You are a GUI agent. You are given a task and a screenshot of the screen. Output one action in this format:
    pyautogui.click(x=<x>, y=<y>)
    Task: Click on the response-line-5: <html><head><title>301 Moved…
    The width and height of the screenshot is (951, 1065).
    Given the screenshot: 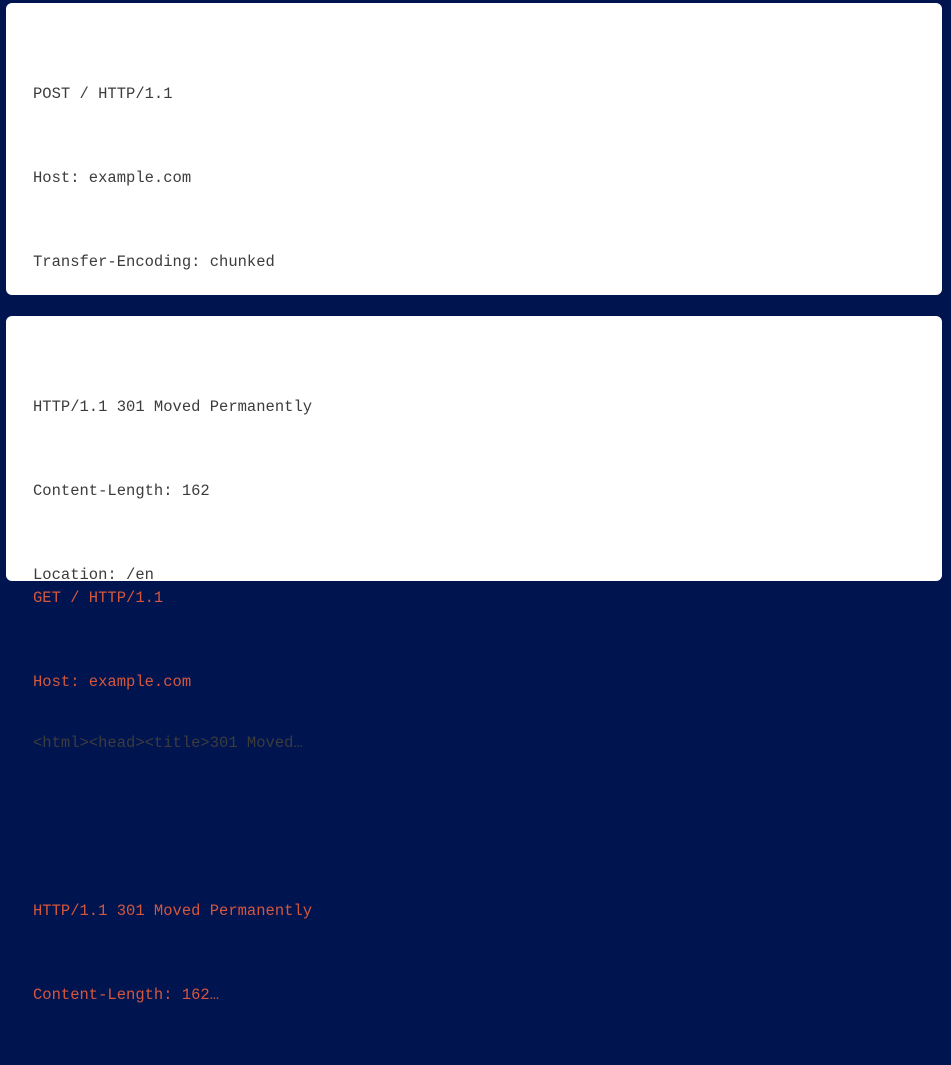 What is the action you would take?
    pyautogui.click(x=168, y=743)
    